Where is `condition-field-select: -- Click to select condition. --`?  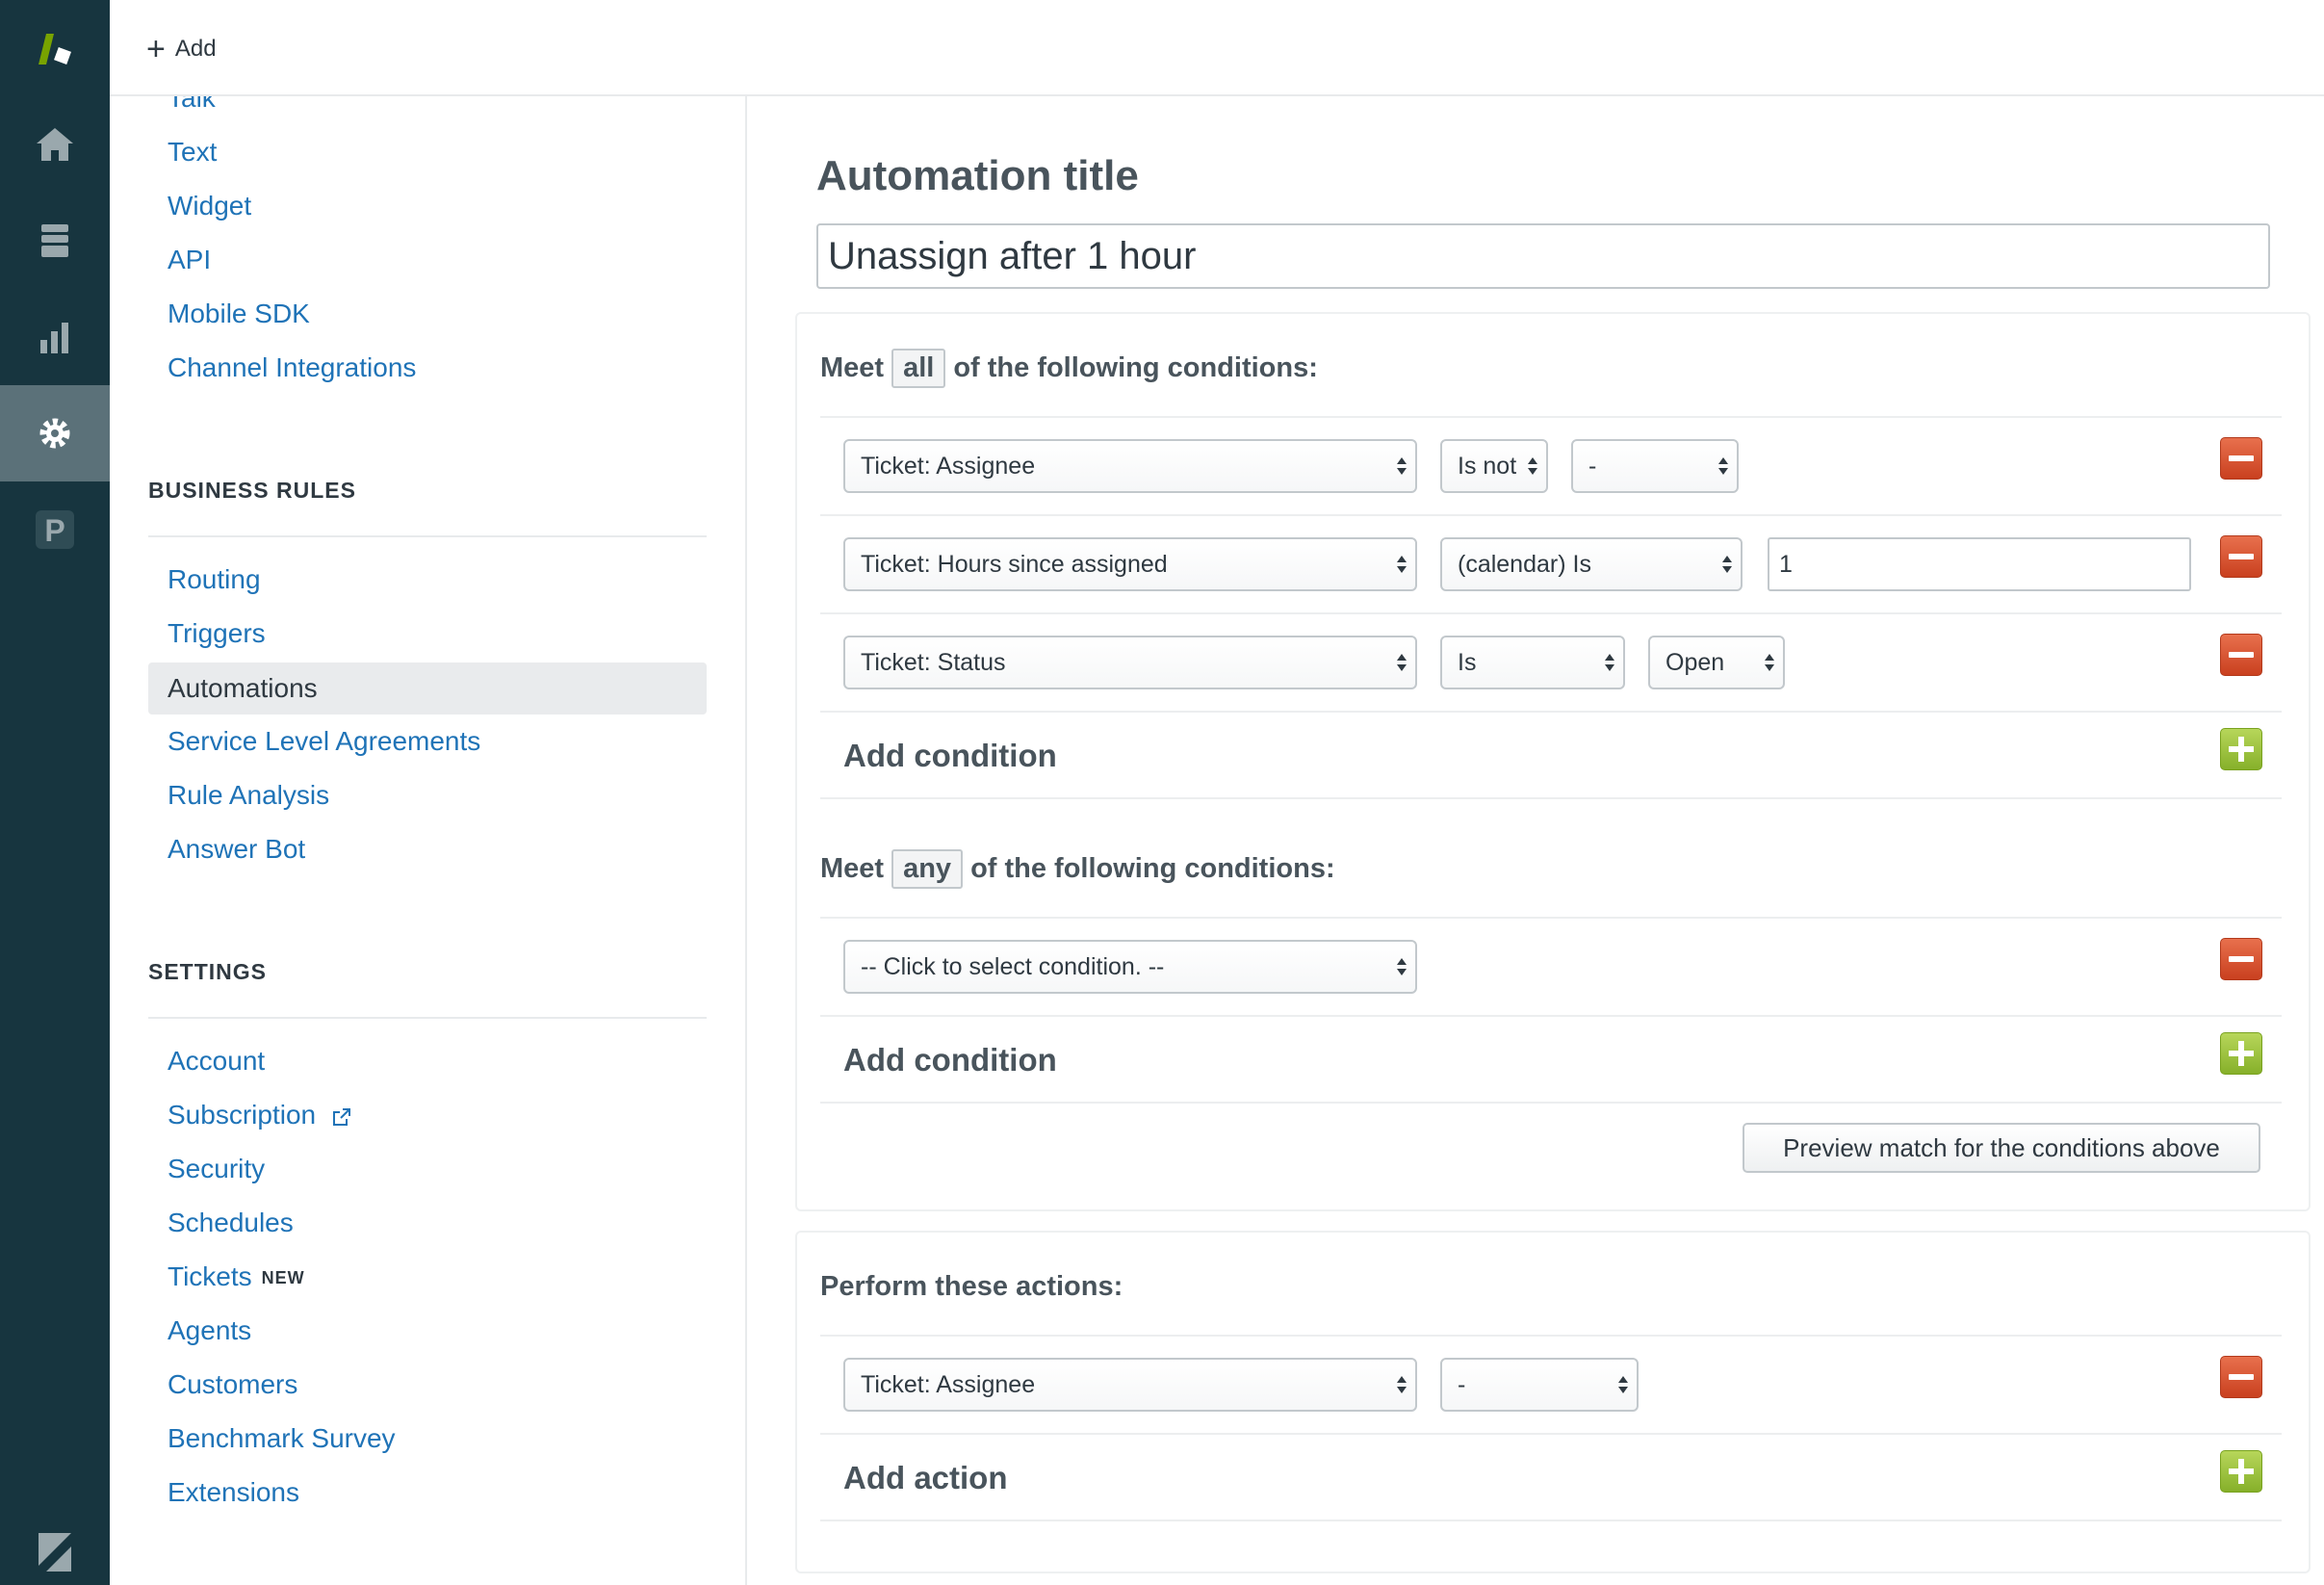
condition-field-select: -- Click to select condition. -- is located at coordinates (1130, 967).